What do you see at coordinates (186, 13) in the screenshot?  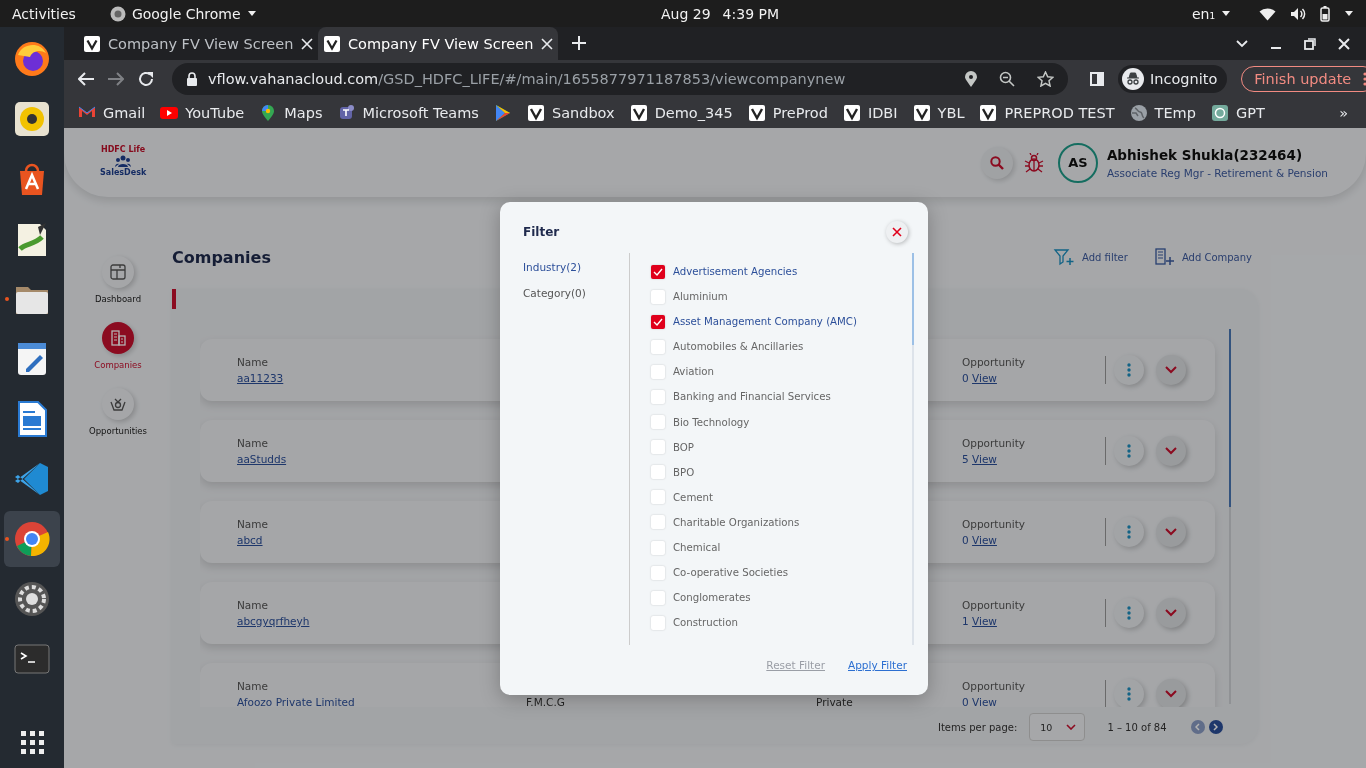 I see `app-menu: Google Chrome` at bounding box center [186, 13].